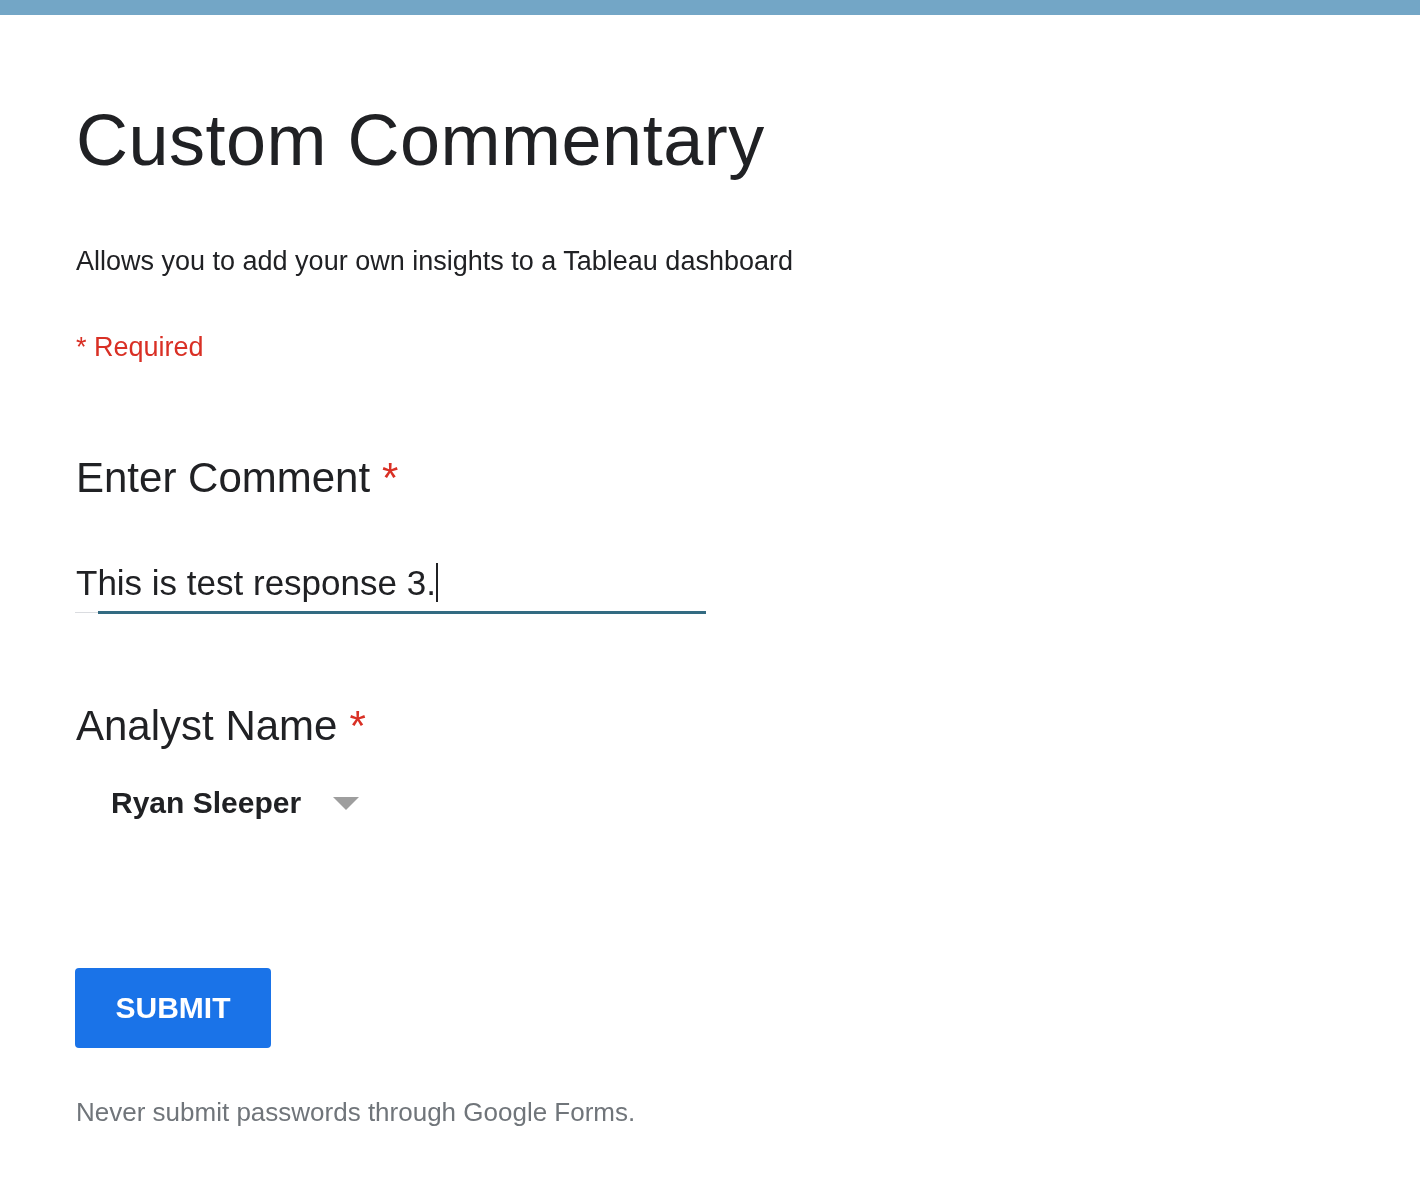 The image size is (1420, 1193). What do you see at coordinates (390, 587) in the screenshot?
I see `input-field: This is test response 3.` at bounding box center [390, 587].